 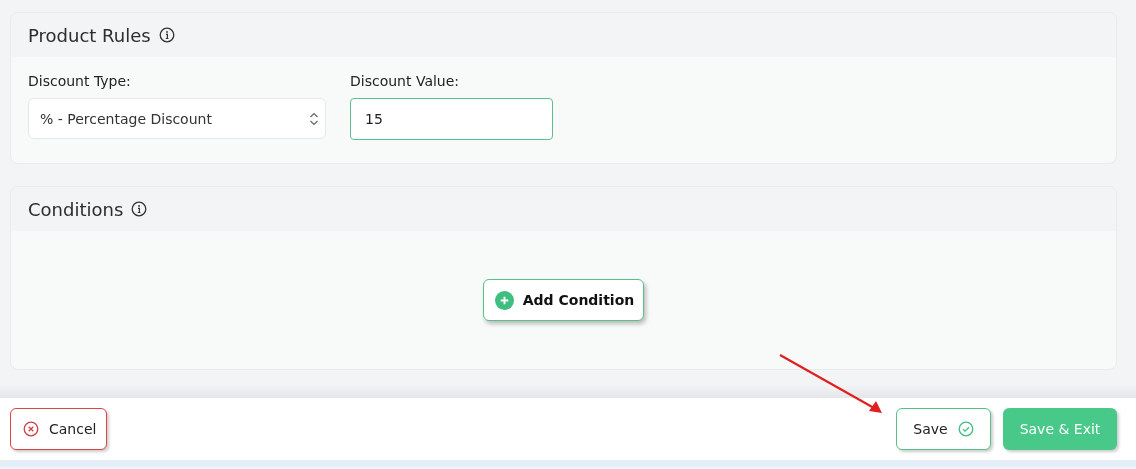 What do you see at coordinates (31, 429) in the screenshot?
I see `close-icon` at bounding box center [31, 429].